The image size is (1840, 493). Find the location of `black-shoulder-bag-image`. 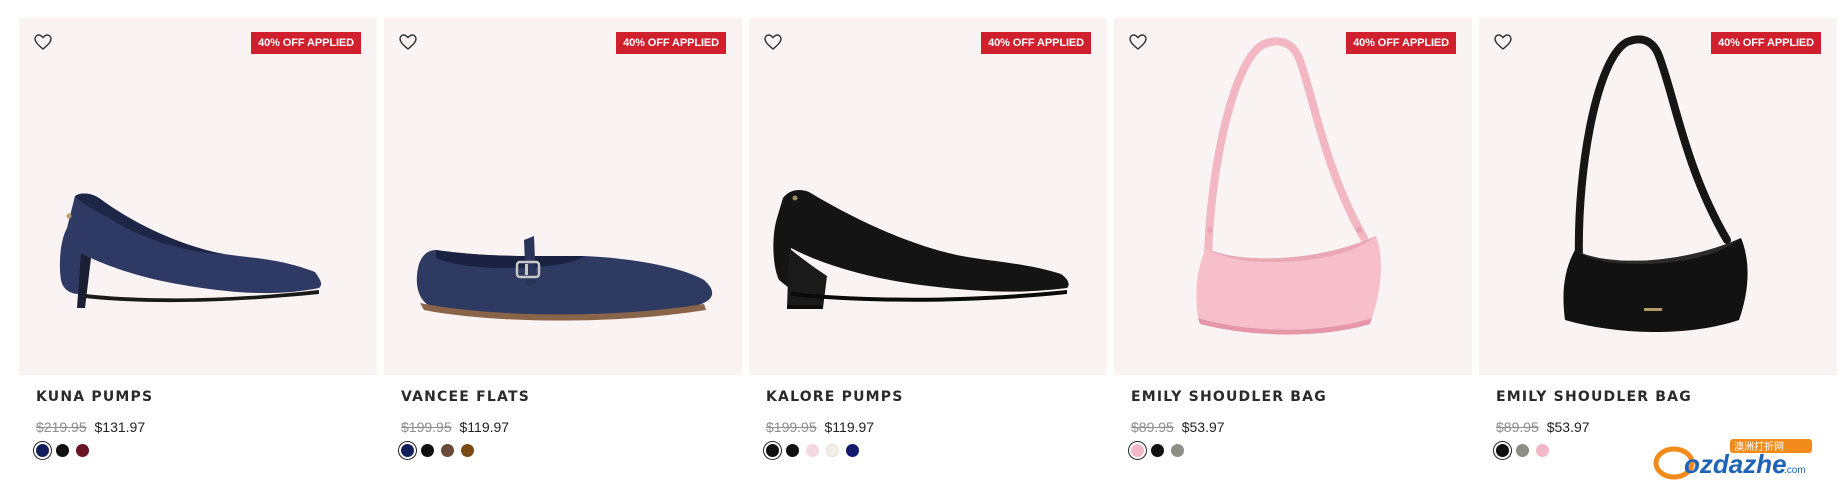

black-shoulder-bag-image is located at coordinates (1658, 196).